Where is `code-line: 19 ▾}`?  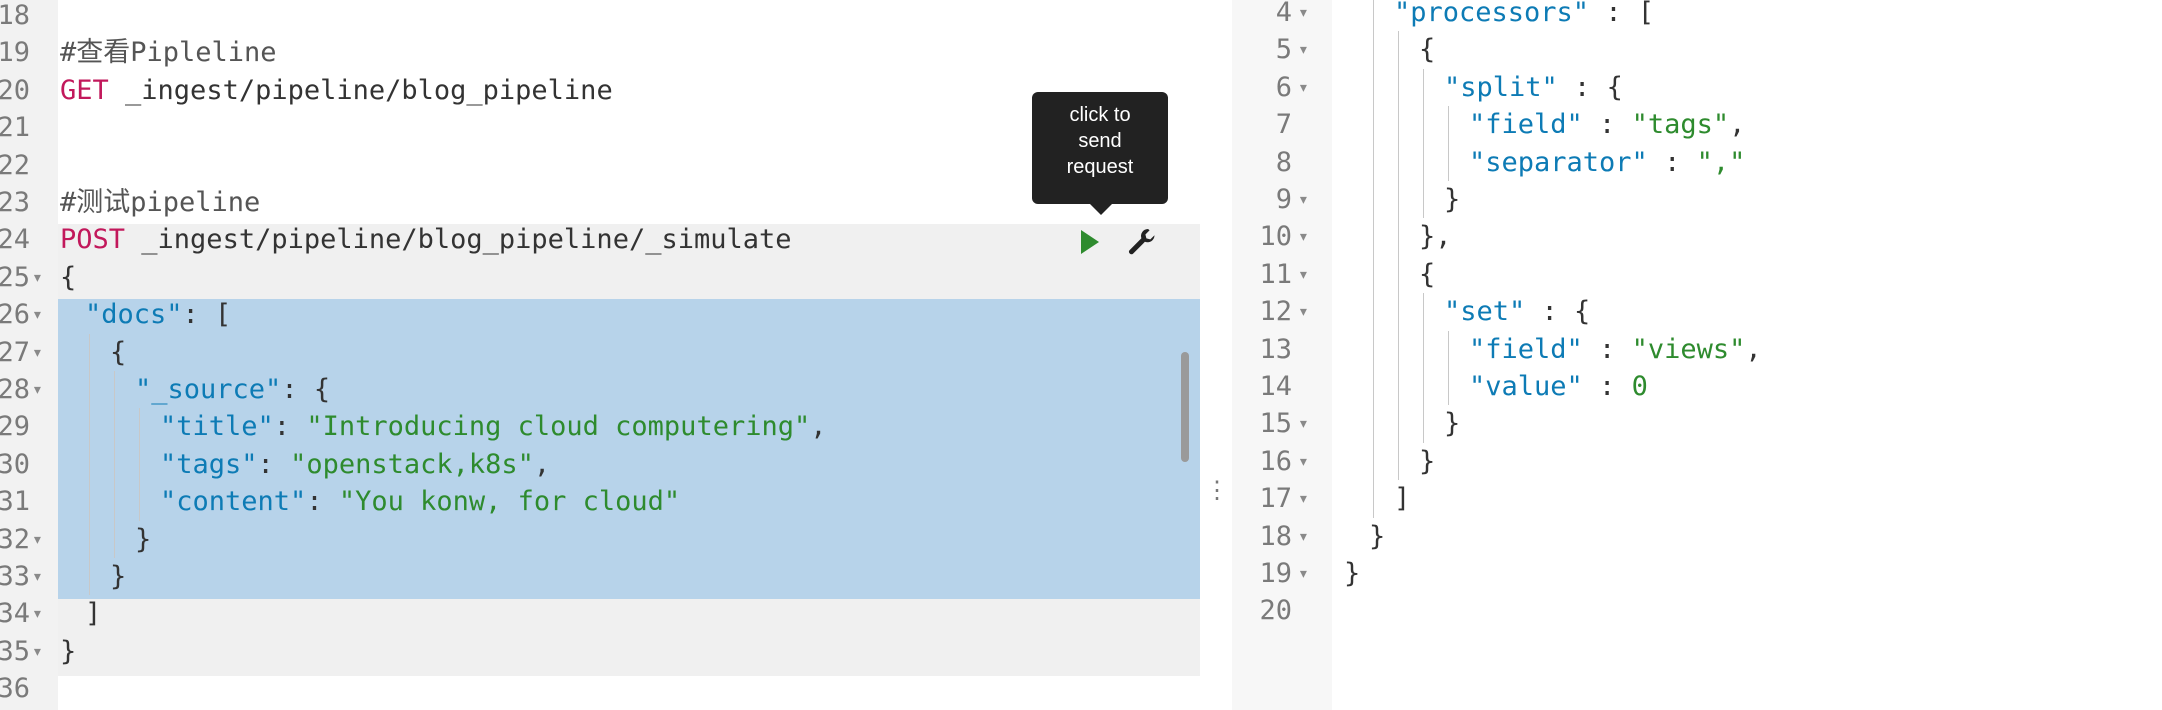
code-line: 19 ▾} is located at coordinates (1697, 574).